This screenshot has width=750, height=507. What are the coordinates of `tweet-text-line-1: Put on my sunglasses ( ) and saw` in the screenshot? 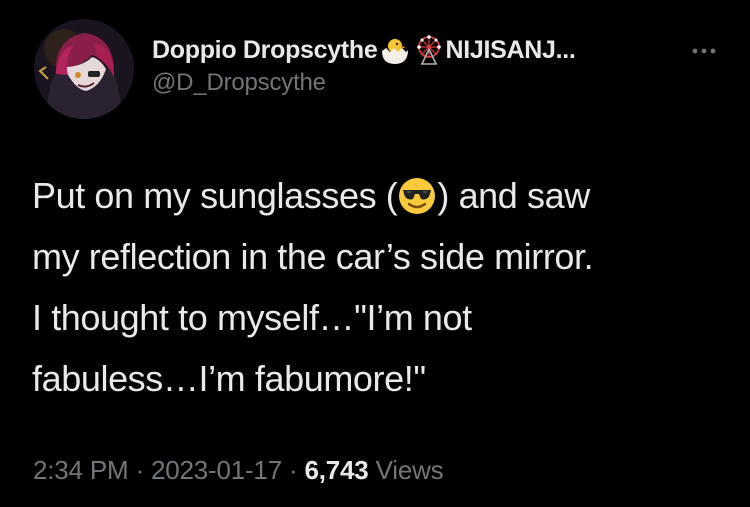 It's located at (377, 195).